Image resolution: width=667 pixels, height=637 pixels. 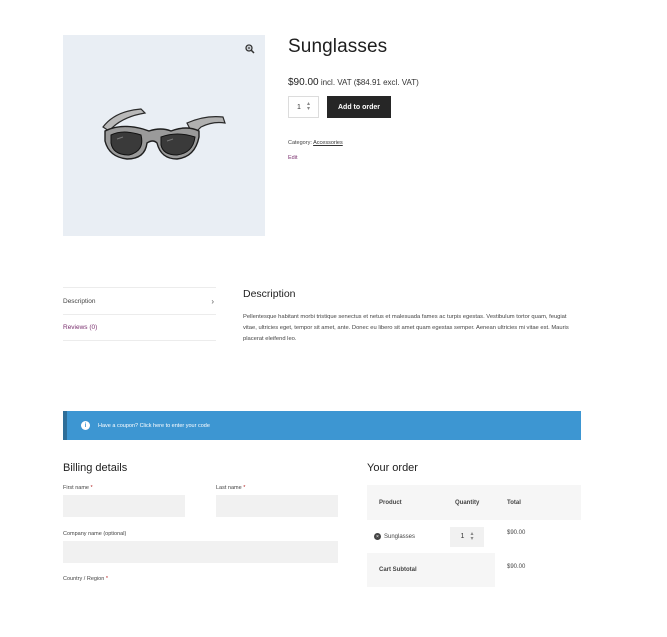 I want to click on table-row: × Sunglasses 1 ▴ ▾ $90.00, so click(x=474, y=536).